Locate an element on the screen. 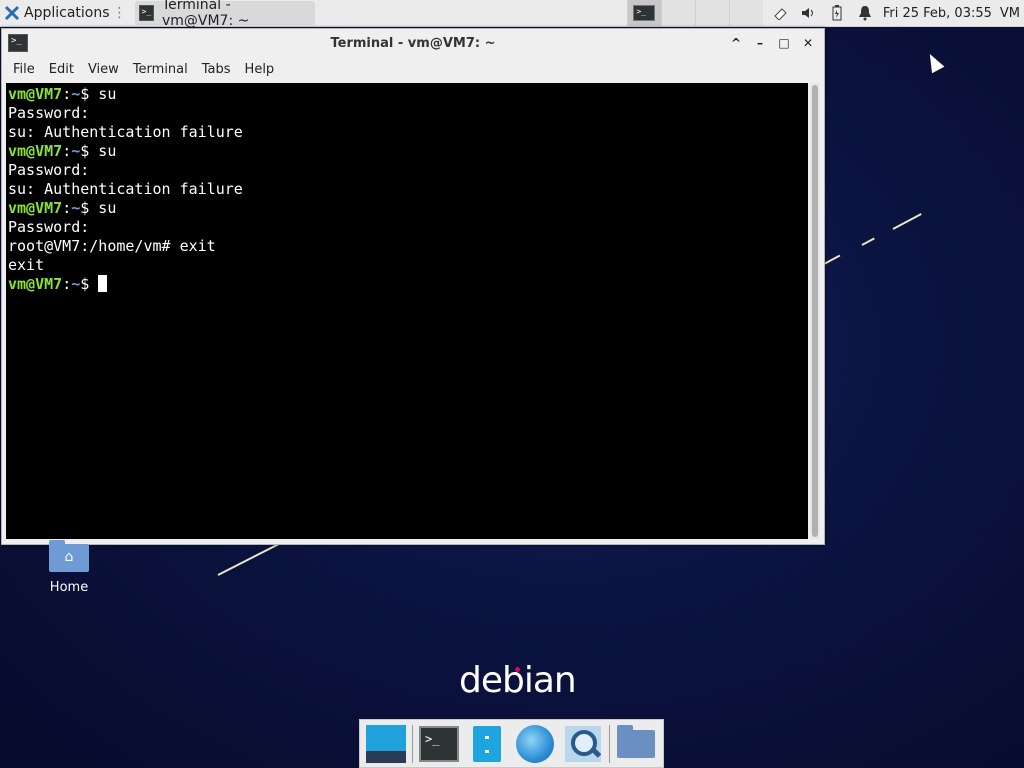 This screenshot has width=1024, height=768. file-cabinet-icon is located at coordinates (487, 743).